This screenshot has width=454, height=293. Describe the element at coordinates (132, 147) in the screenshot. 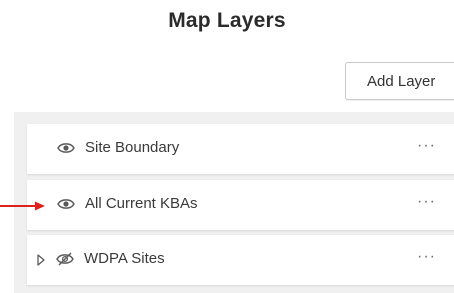

I see `layer-label: Site Boundary` at that location.